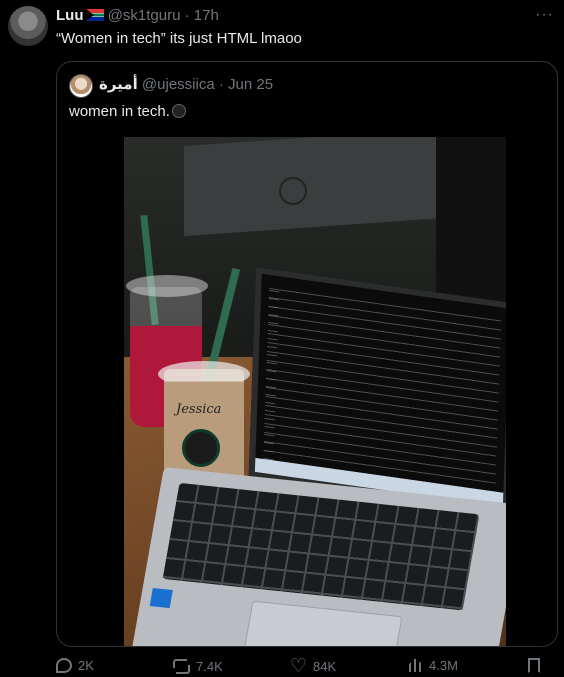  Describe the element at coordinates (70, 15) in the screenshot. I see `author-name: Luu` at that location.